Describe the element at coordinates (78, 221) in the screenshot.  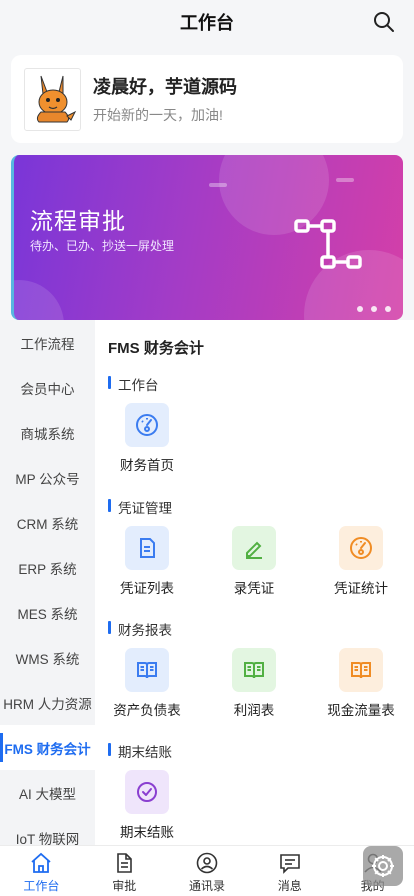
I see `banner-title: 流程审批` at that location.